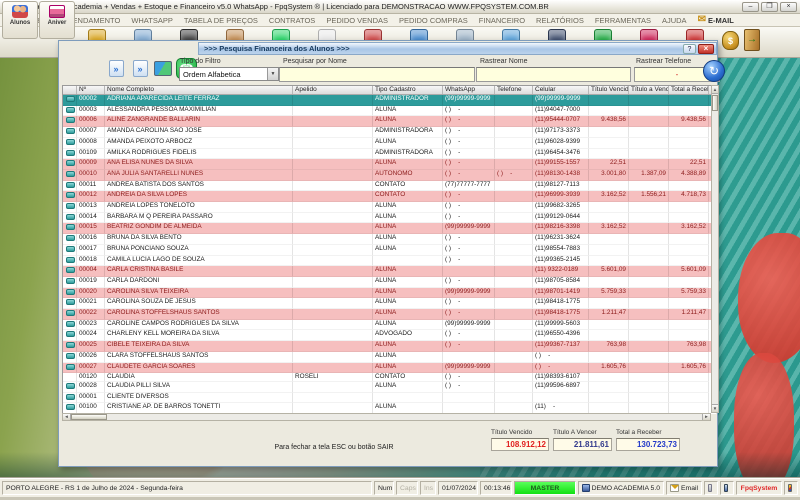 This screenshot has width=800, height=500. Describe the element at coordinates (199, 100) in the screenshot. I see `cell: ADRIANA APARECIDA LEITE FERRAZ` at that location.